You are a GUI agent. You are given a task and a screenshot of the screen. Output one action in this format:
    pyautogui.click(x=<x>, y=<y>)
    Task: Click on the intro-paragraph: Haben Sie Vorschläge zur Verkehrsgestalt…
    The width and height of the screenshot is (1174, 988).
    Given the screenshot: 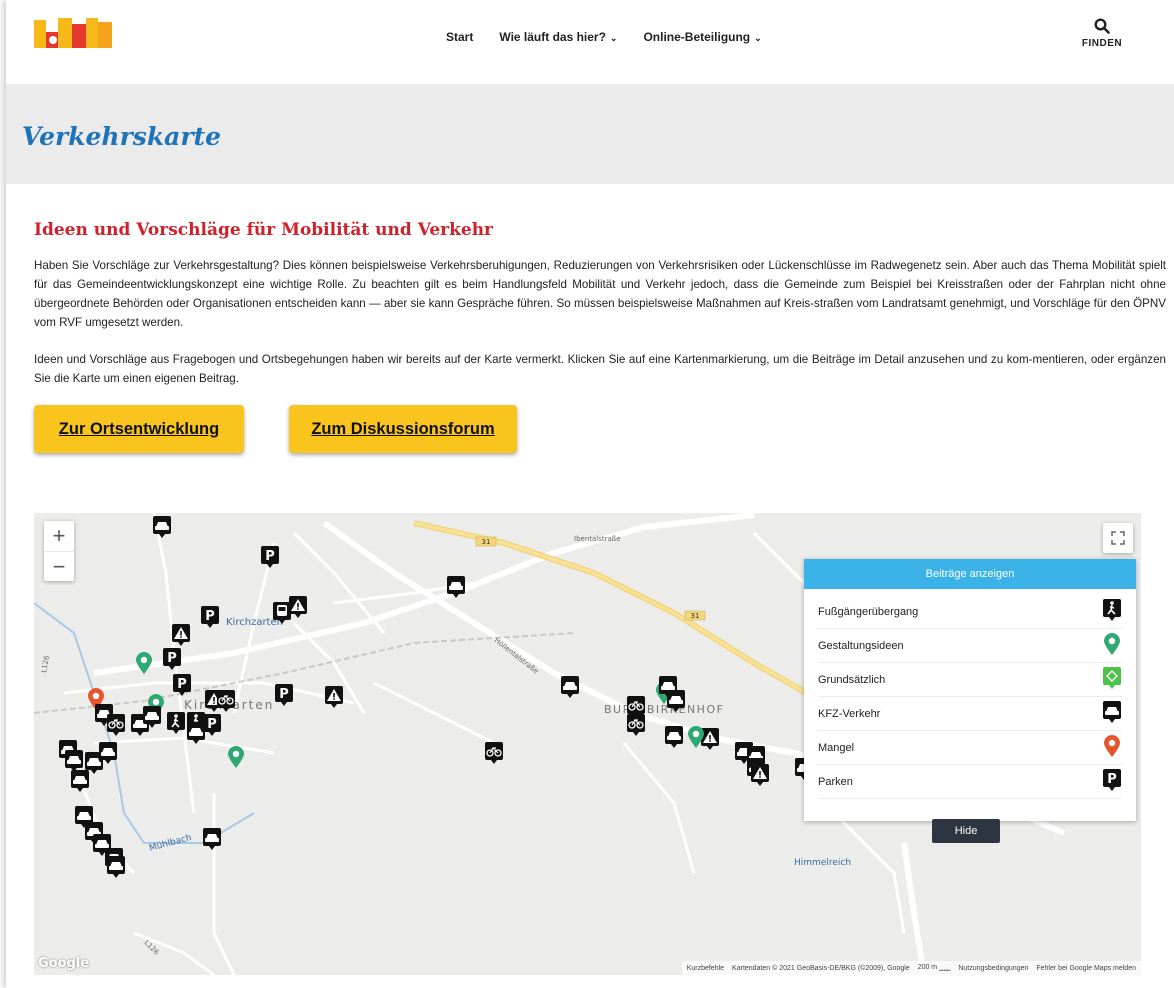 What is the action you would take?
    pyautogui.click(x=600, y=294)
    